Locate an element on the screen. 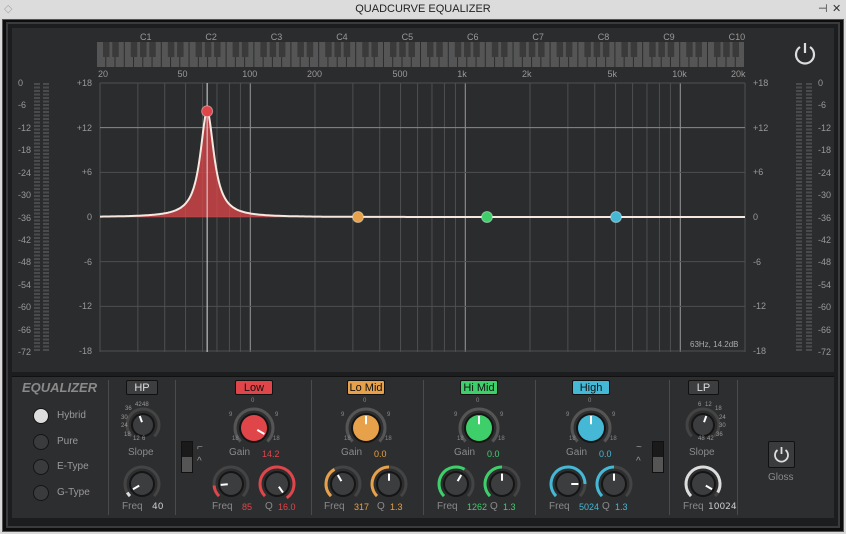  high-freq-value: 5024 is located at coordinates (589, 507).